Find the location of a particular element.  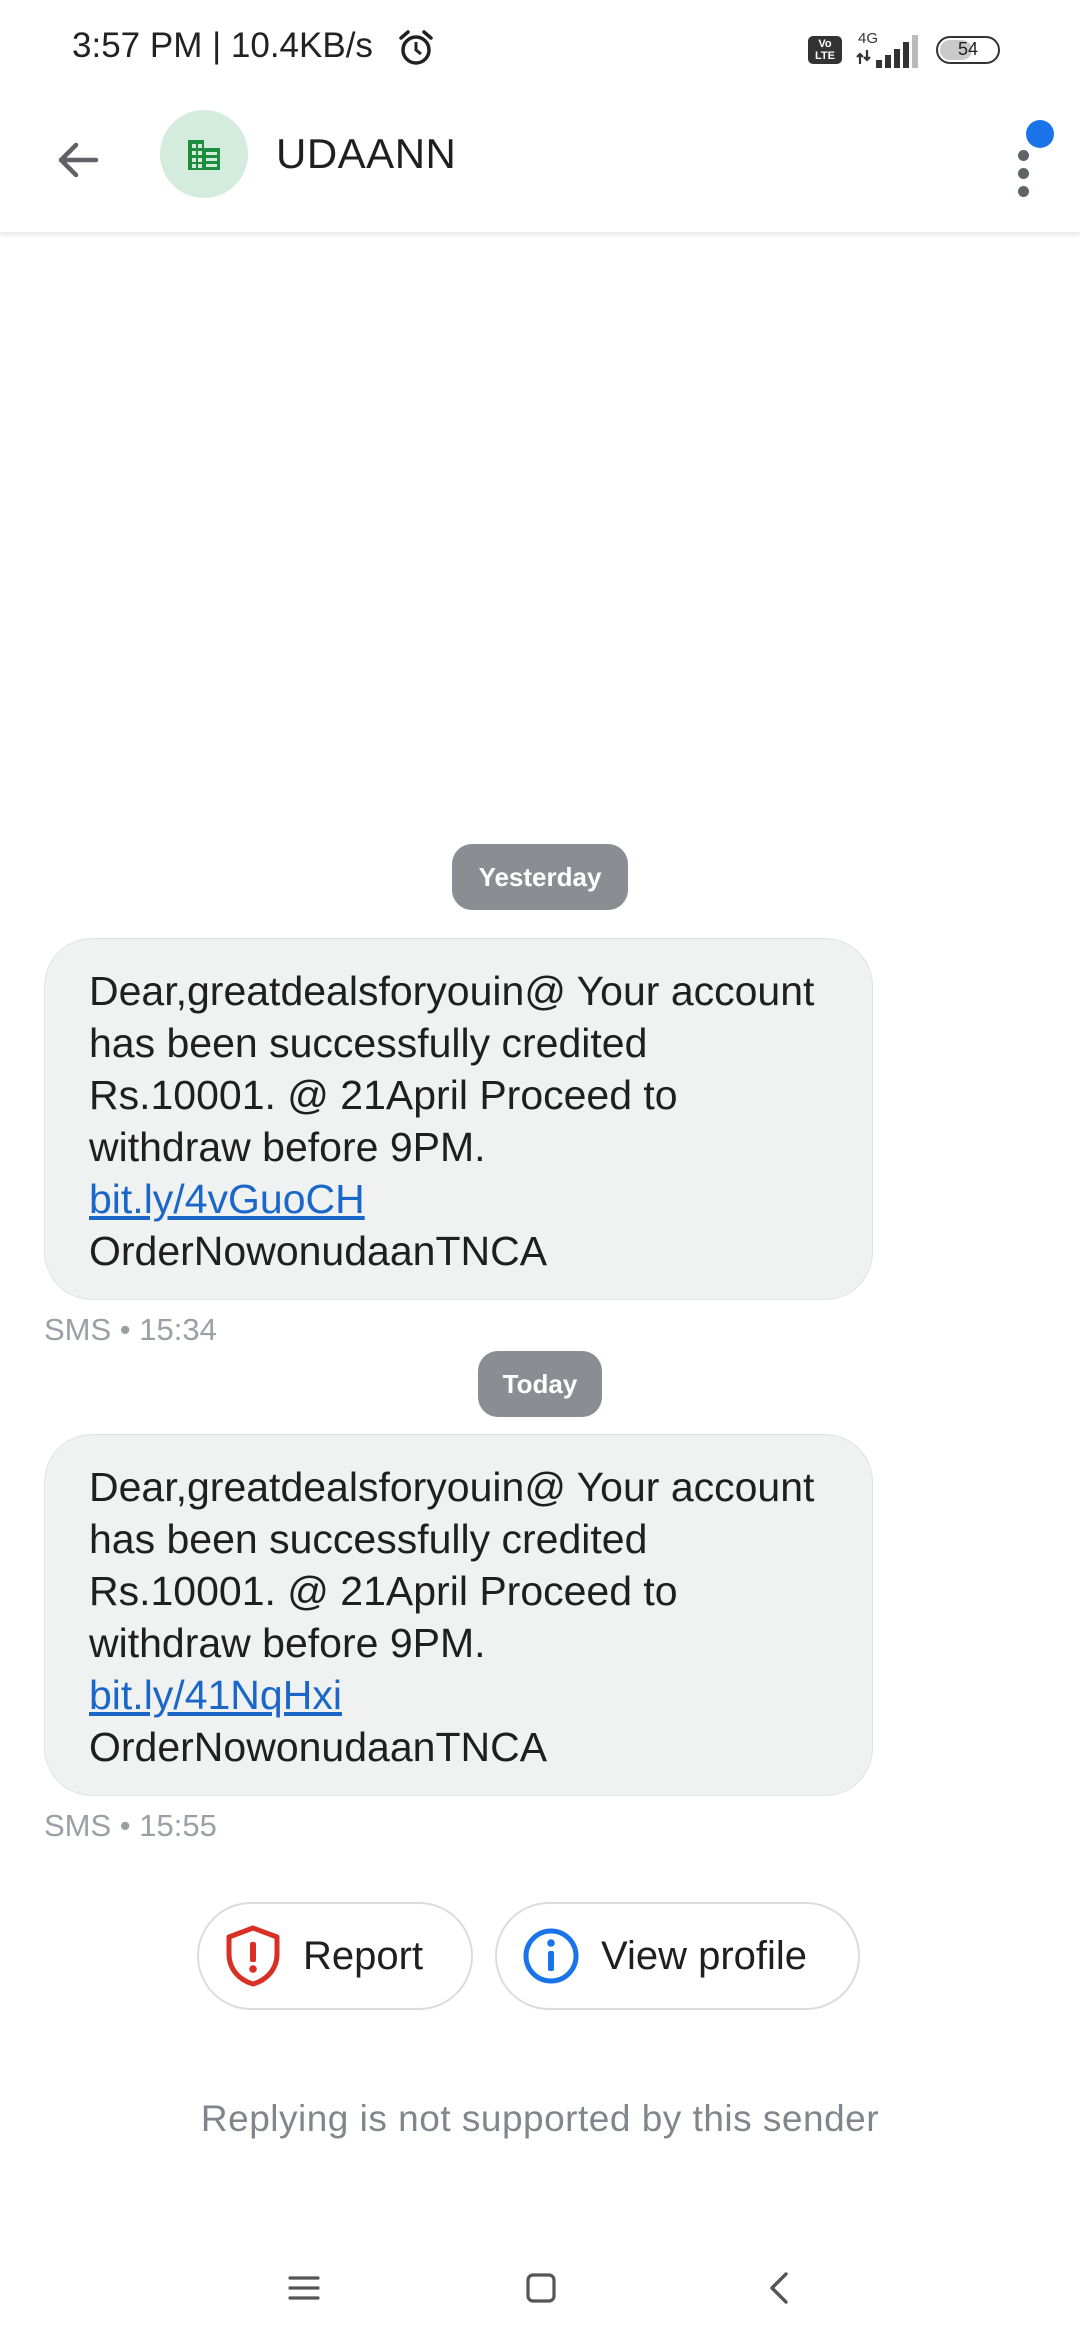

reply-not-supported-note: Replying is not supported by this sender is located at coordinates (540, 2118).